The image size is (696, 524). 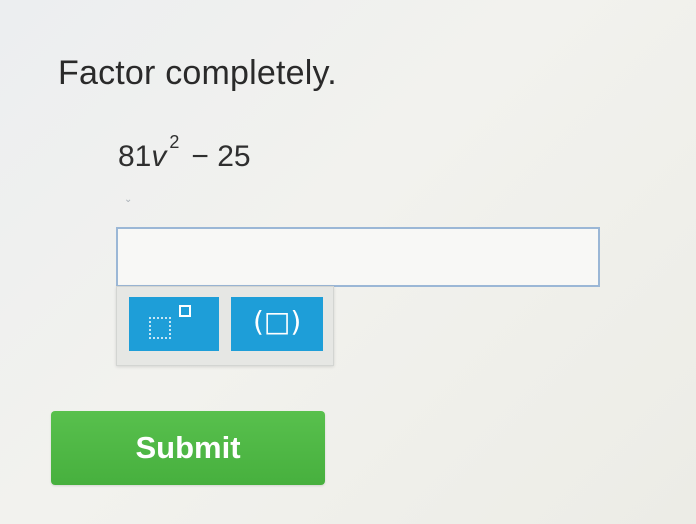 What do you see at coordinates (159, 156) in the screenshot?
I see `expression-variable: v` at bounding box center [159, 156].